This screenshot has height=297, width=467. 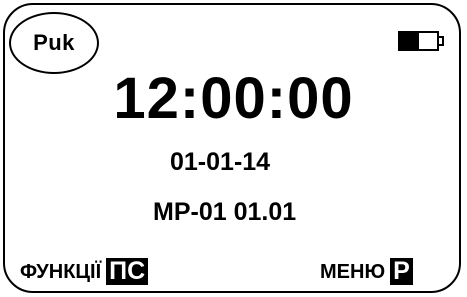 I want to click on functions-key-button: ПС, so click(x=127, y=271).